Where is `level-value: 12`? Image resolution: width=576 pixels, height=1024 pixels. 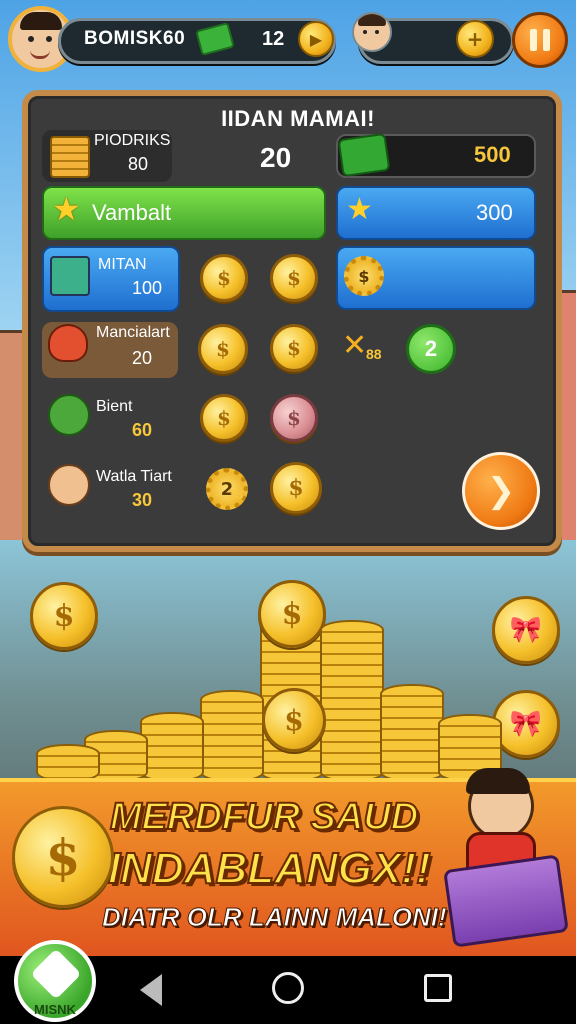
level-value: 12 is located at coordinates (273, 39).